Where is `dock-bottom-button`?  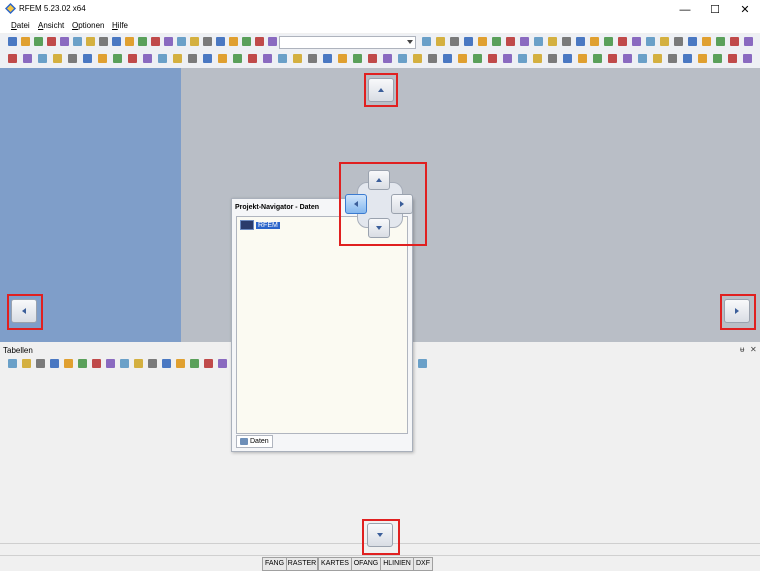 dock-bottom-button is located at coordinates (380, 535).